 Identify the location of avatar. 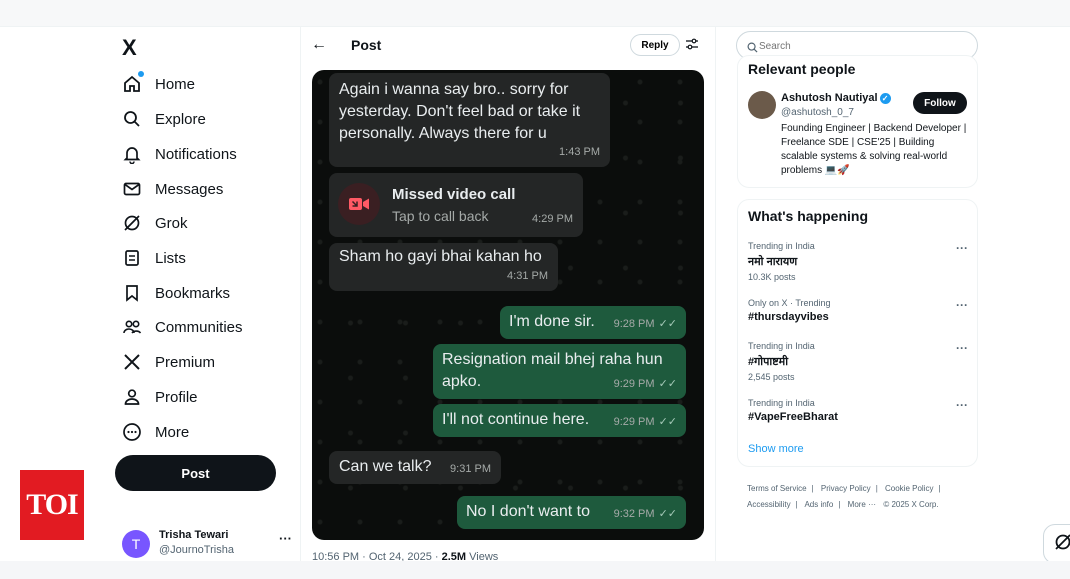
(762, 105).